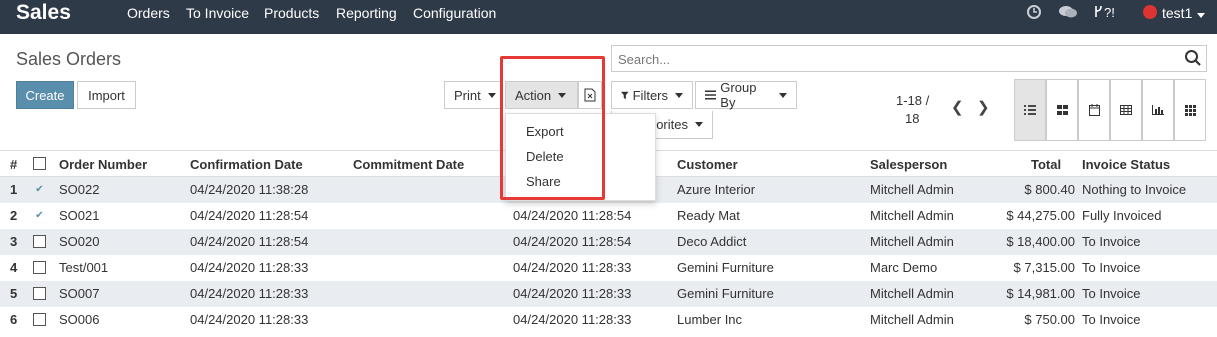  Describe the element at coordinates (408, 164) in the screenshot. I see `column-commitment-date: Commitment Date` at that location.